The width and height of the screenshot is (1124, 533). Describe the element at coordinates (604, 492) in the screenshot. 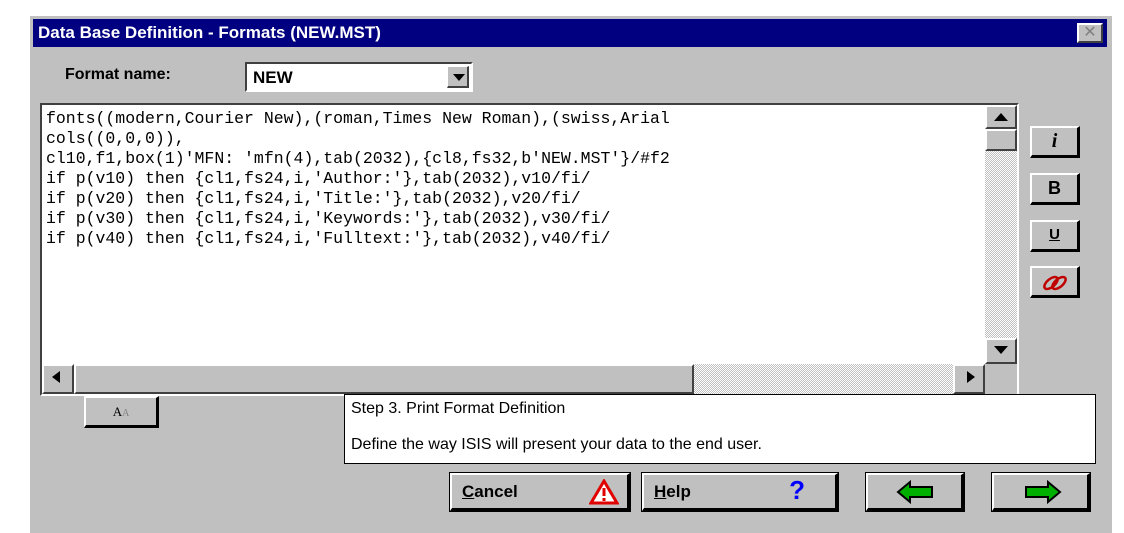

I see `warning-icon` at that location.